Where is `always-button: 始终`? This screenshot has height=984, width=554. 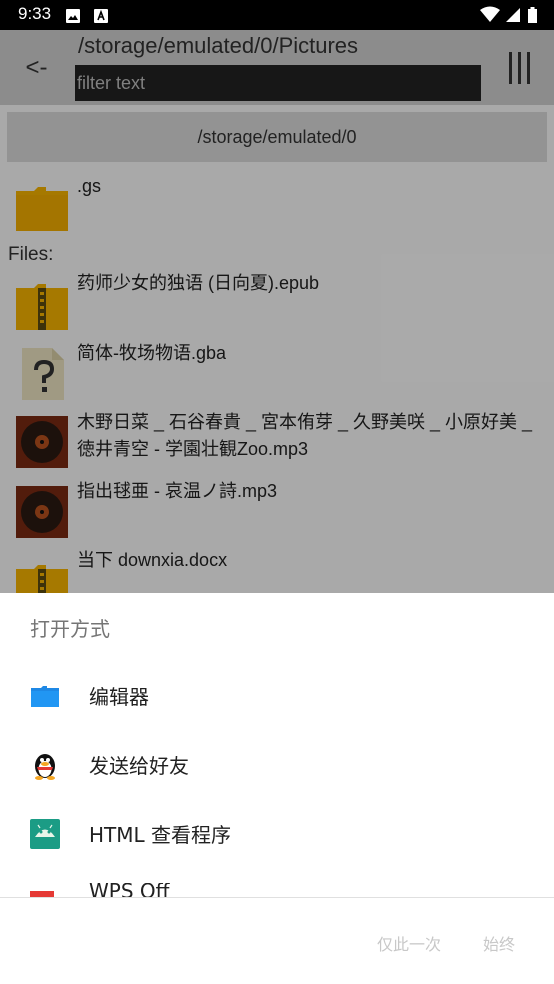 always-button: 始终 is located at coordinates (499, 943).